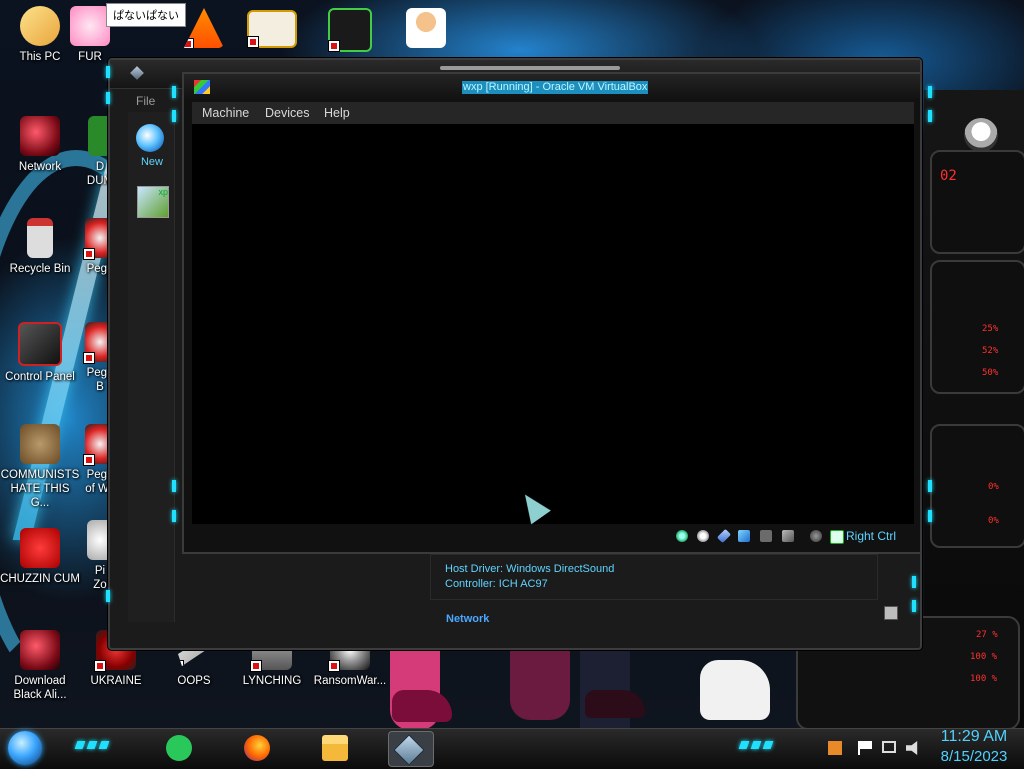 Image resolution: width=1024 pixels, height=769 pixels. Describe the element at coordinates (150, 138) in the screenshot. I see `new-vm-icon` at that location.